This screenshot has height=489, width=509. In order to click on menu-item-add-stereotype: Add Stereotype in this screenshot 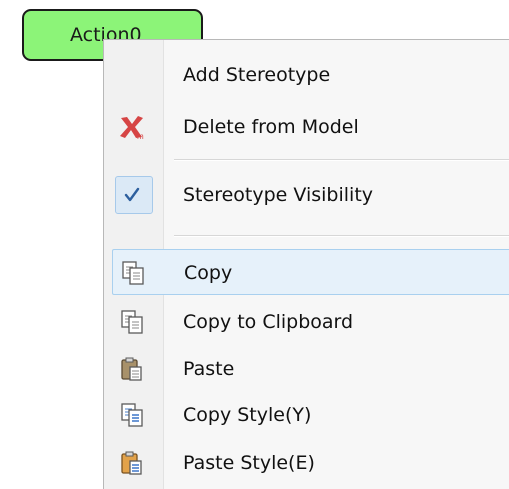, I will do `click(310, 75)`.